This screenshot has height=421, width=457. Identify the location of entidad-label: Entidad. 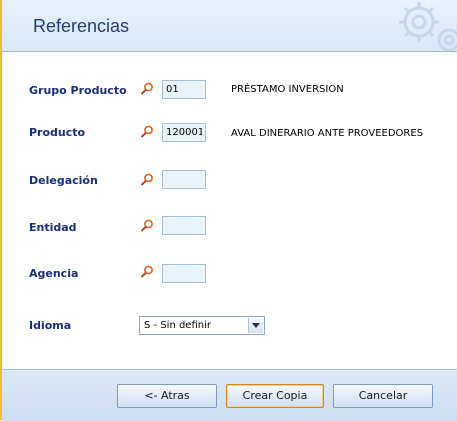
(53, 227).